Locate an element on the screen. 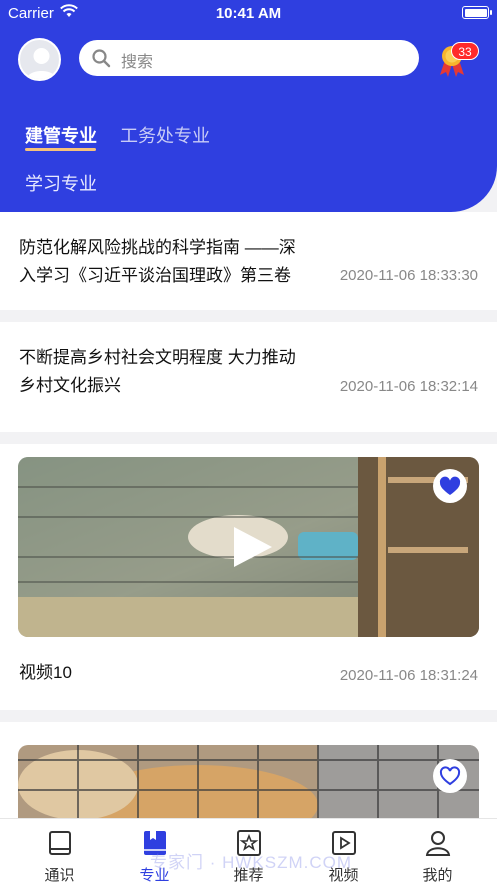 This screenshot has height=883, width=497. article-title-line: 防范化解风险挑战的科学指南 ——深 is located at coordinates (157, 247).